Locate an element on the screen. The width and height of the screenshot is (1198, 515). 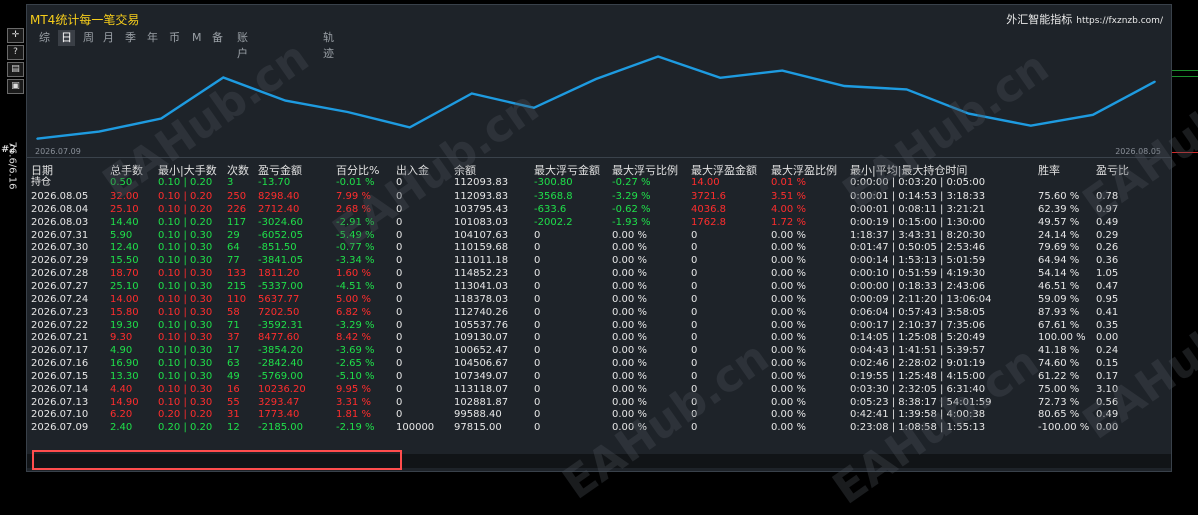
table-cell: 0.24 is located at coordinates (1107, 351).